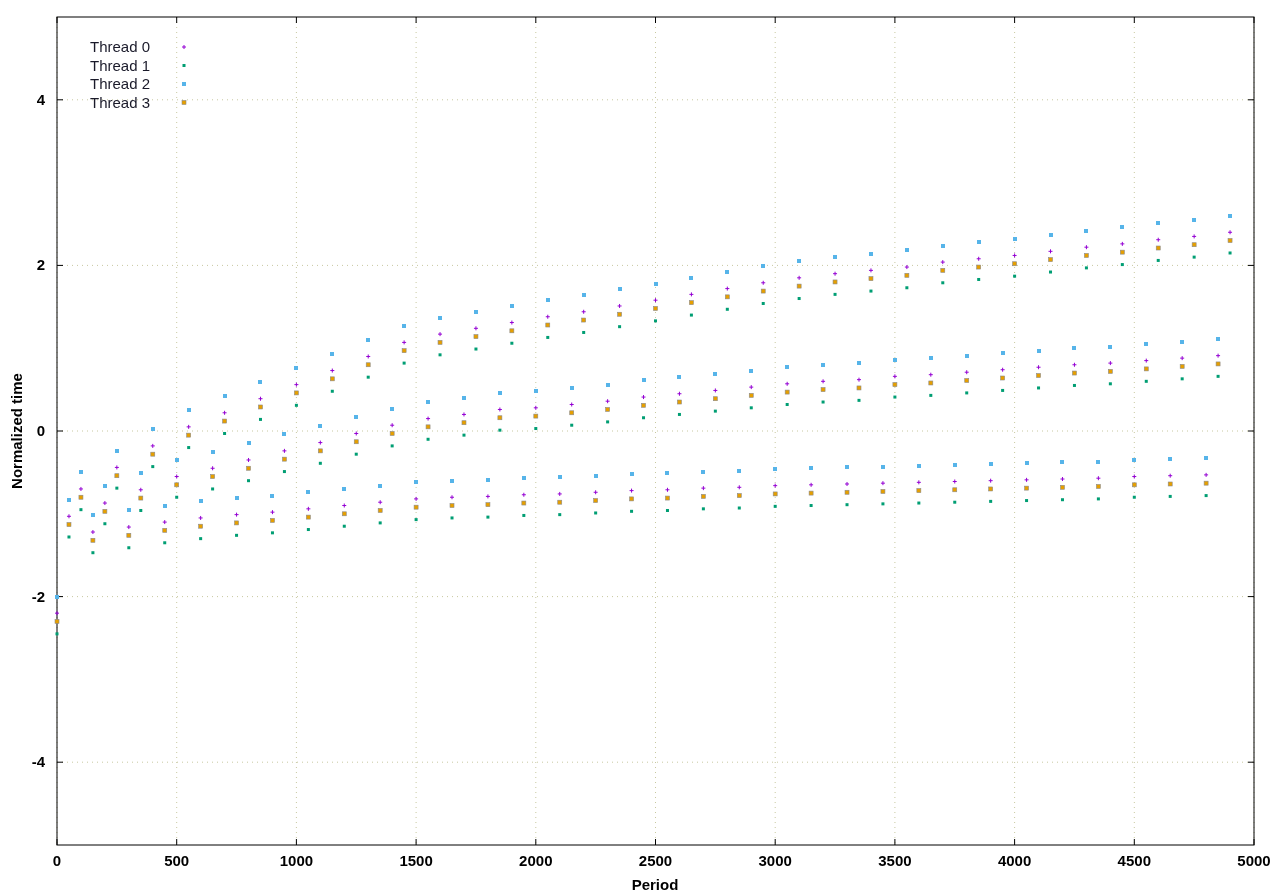  Describe the element at coordinates (40, 99) in the screenshot. I see `tick-label: 4` at that location.